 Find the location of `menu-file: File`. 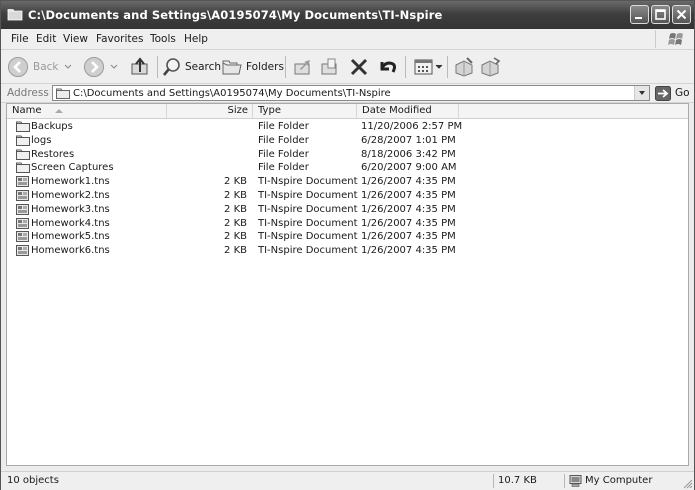

menu-file: File is located at coordinates (20, 39).